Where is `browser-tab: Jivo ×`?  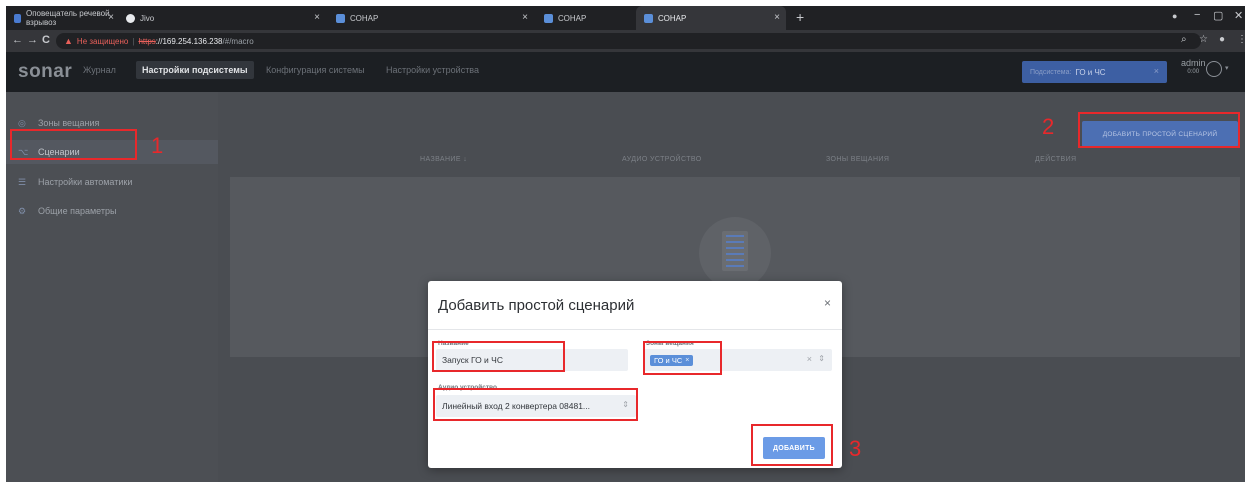 browser-tab: Jivo × is located at coordinates (222, 18).